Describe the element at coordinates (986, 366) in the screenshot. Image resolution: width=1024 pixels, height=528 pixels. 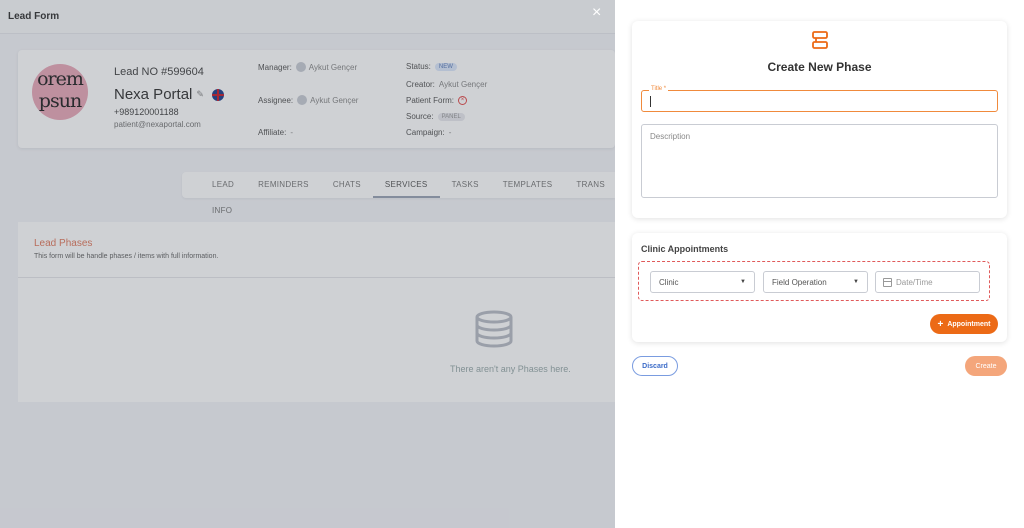
I see `create-button: Create` at that location.